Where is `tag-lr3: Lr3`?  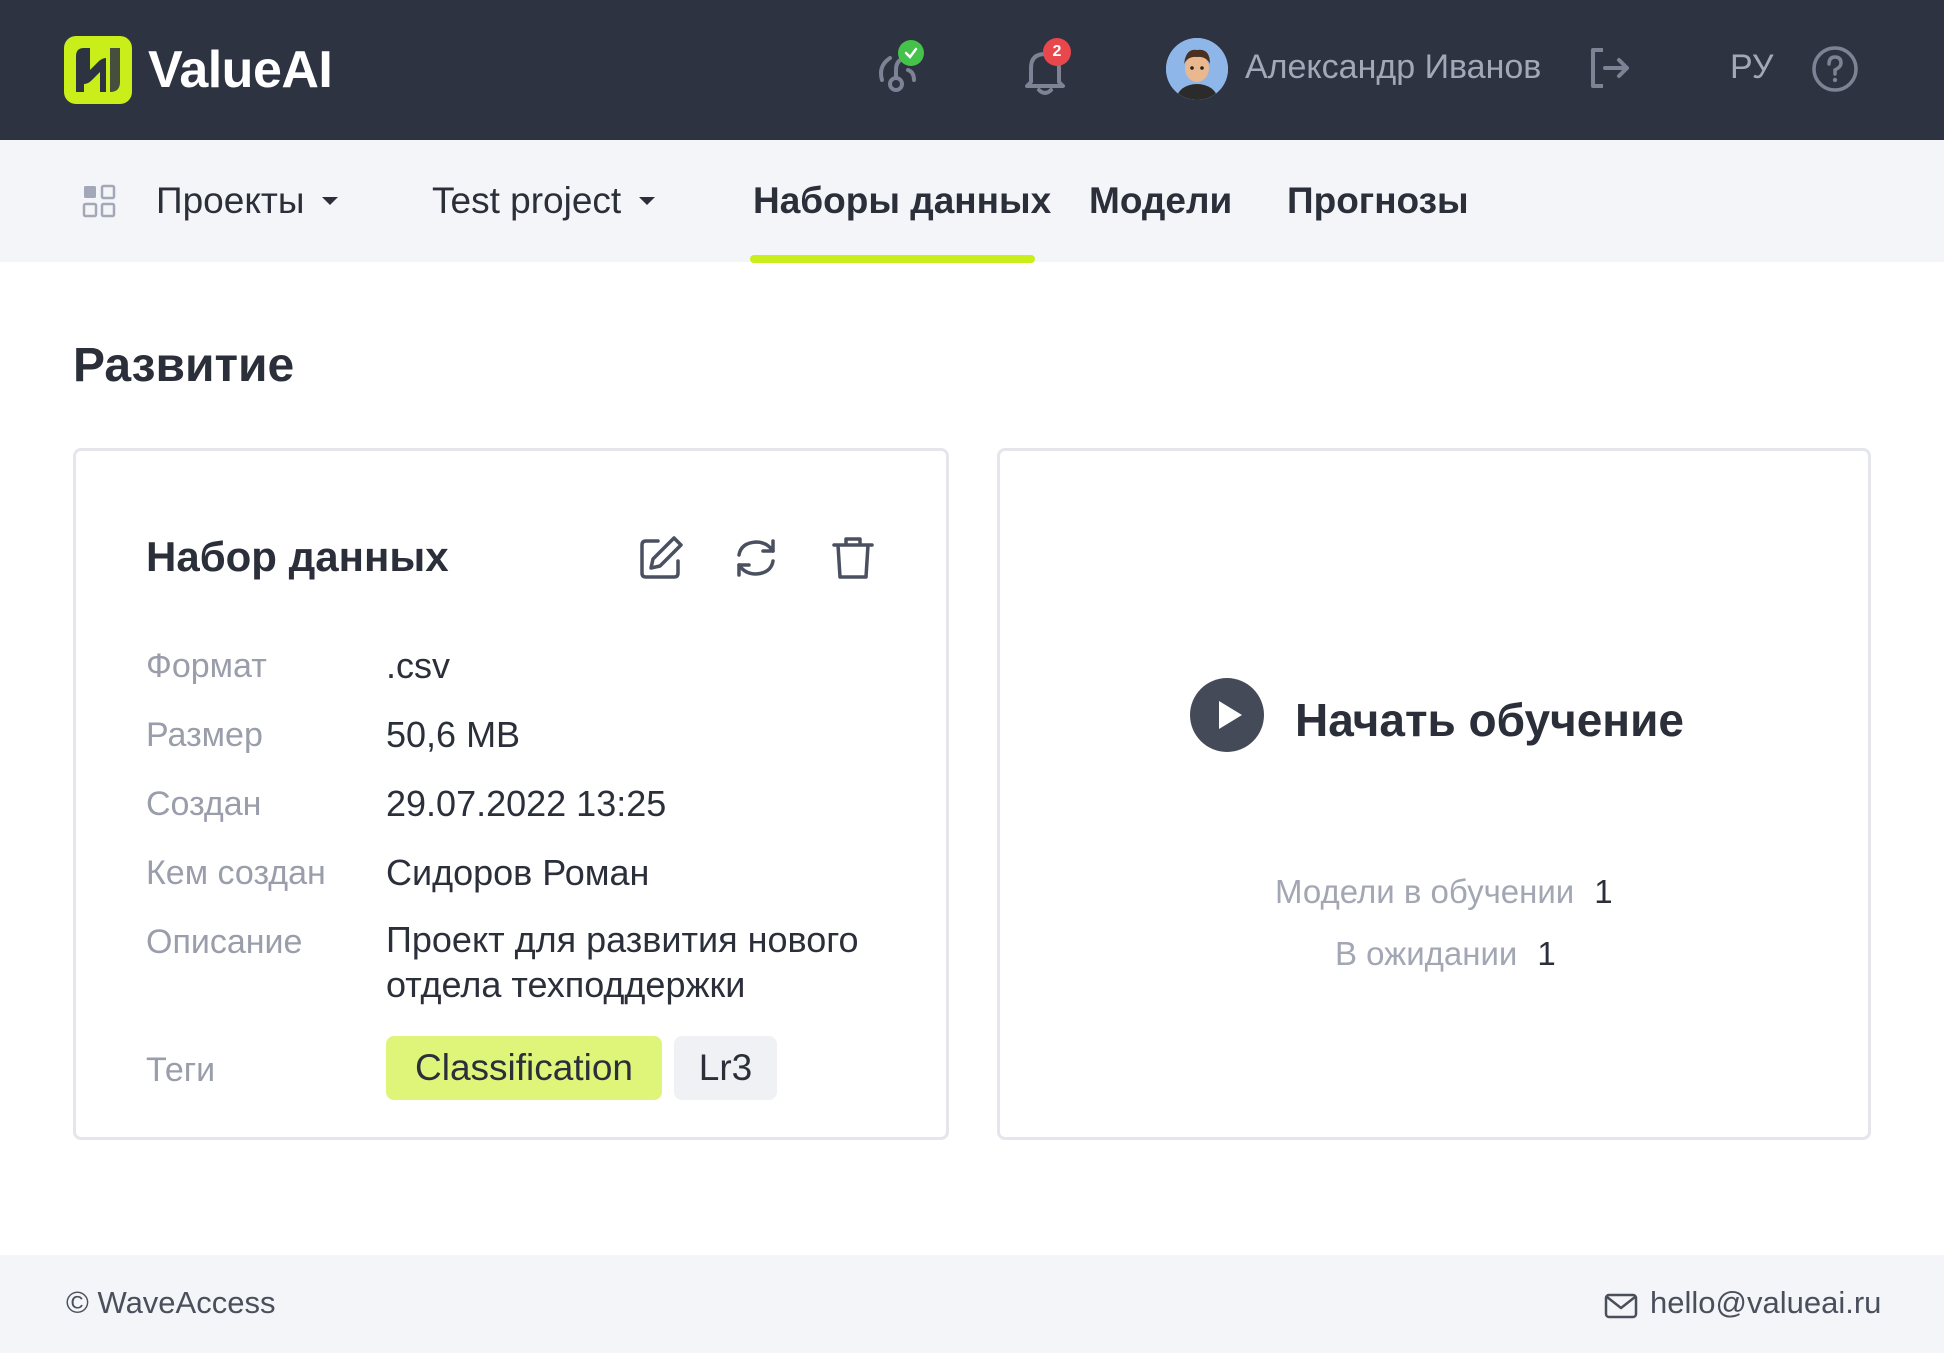 tag-lr3: Lr3 is located at coordinates (725, 1068).